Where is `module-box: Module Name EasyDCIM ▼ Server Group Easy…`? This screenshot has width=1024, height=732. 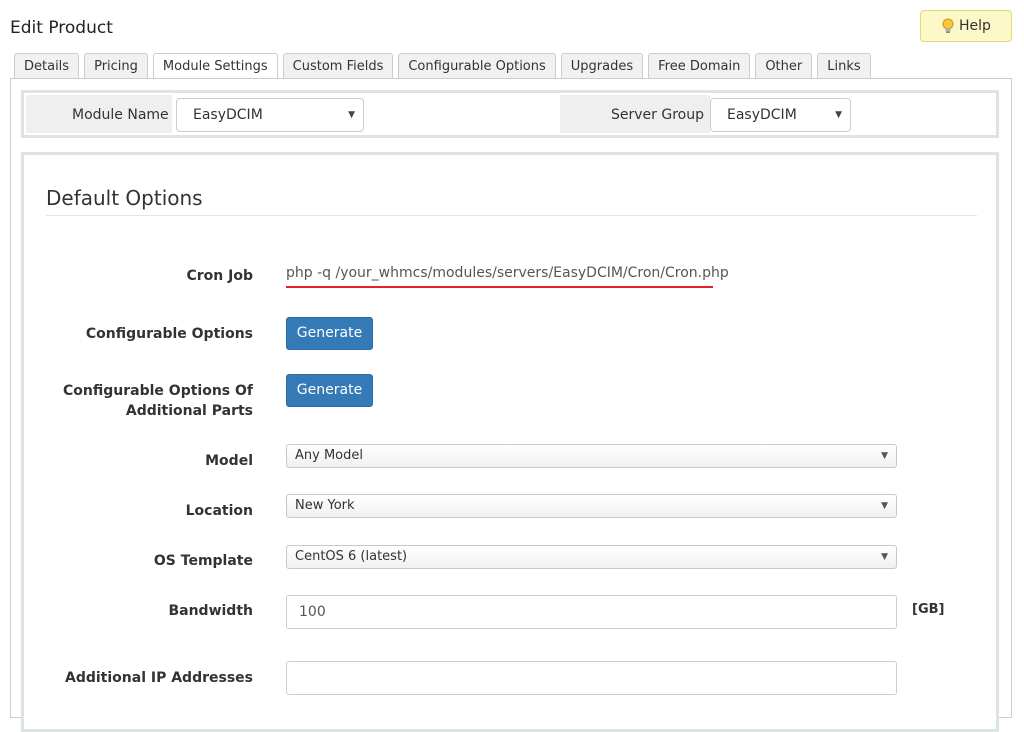 module-box: Module Name EasyDCIM ▼ Server Group Easy… is located at coordinates (510, 114).